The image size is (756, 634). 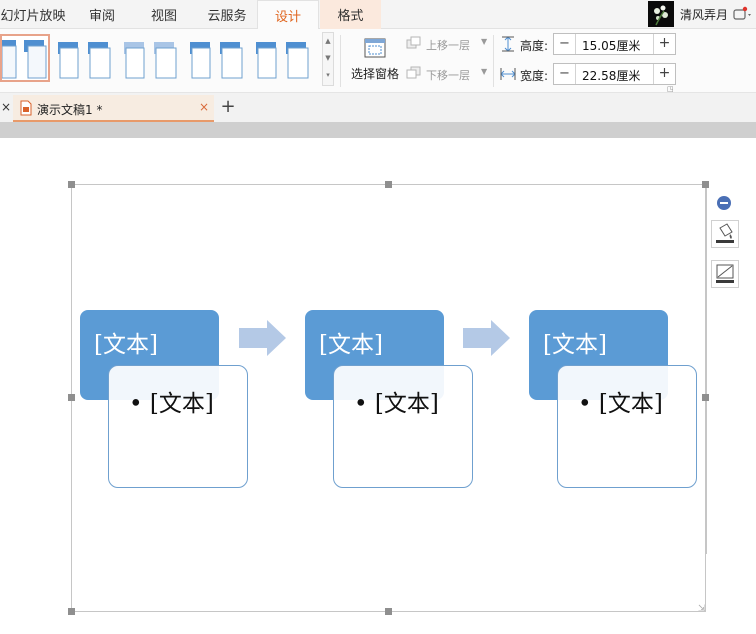 What do you see at coordinates (664, 44) in the screenshot?
I see `height-increase-button: +` at bounding box center [664, 44].